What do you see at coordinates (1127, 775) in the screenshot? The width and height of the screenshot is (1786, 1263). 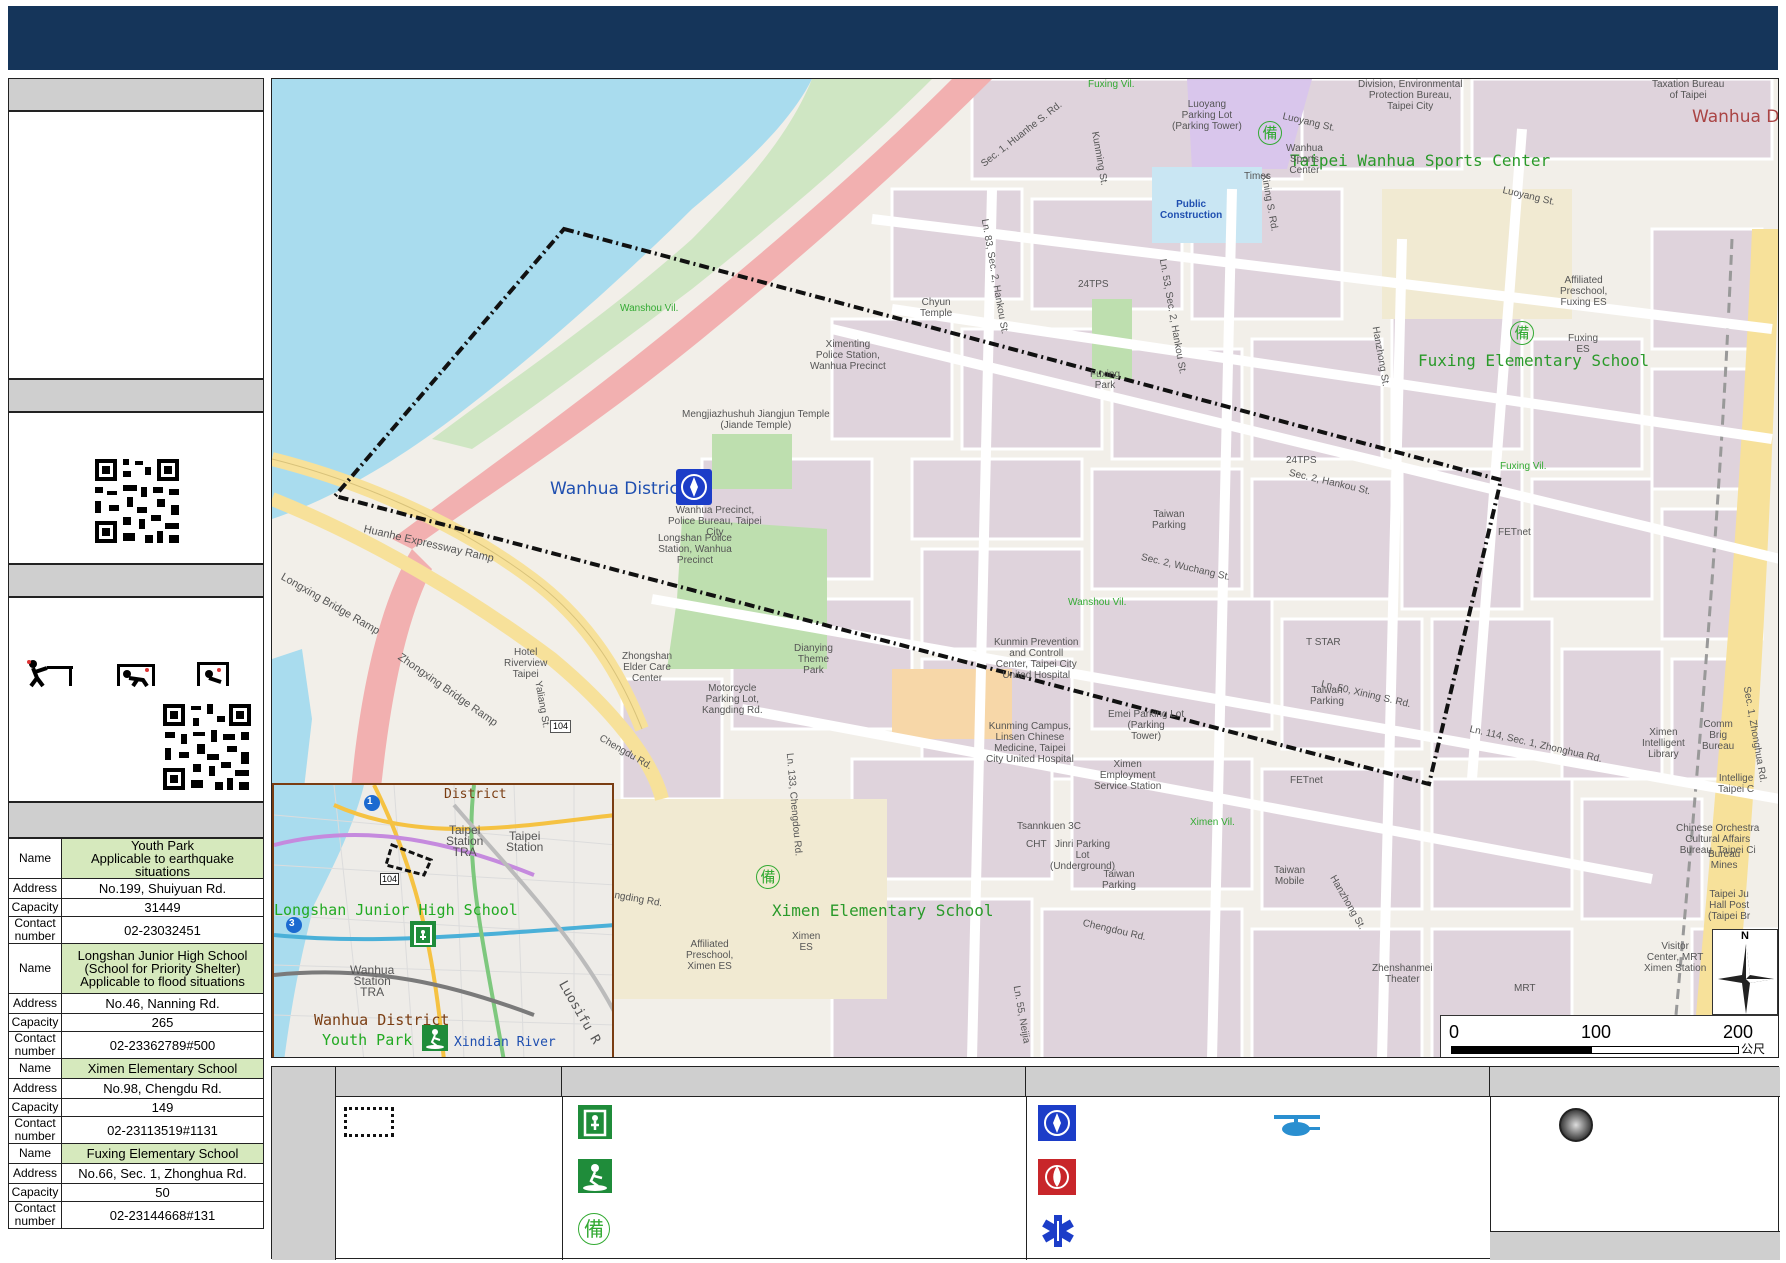 I see `poi-label: Ximen Employment Service Station` at bounding box center [1127, 775].